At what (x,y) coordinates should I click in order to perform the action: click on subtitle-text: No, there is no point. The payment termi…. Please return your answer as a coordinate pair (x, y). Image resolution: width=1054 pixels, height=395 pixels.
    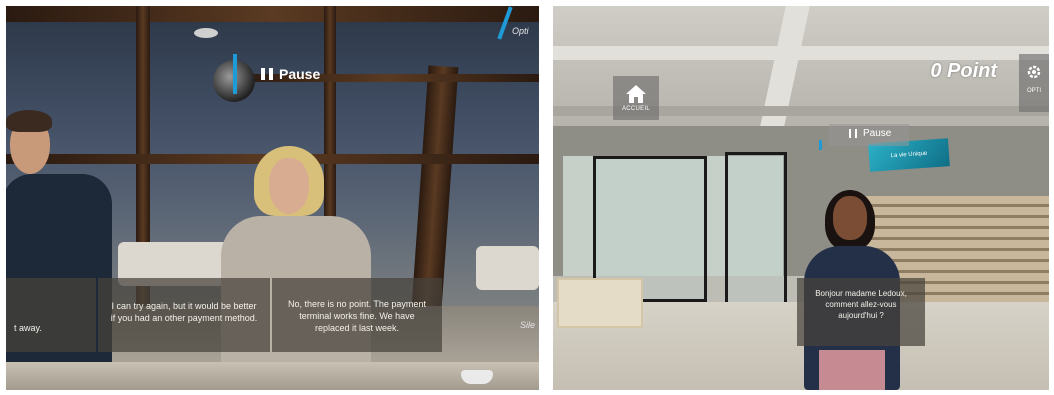
    Looking at the image, I should click on (357, 316).